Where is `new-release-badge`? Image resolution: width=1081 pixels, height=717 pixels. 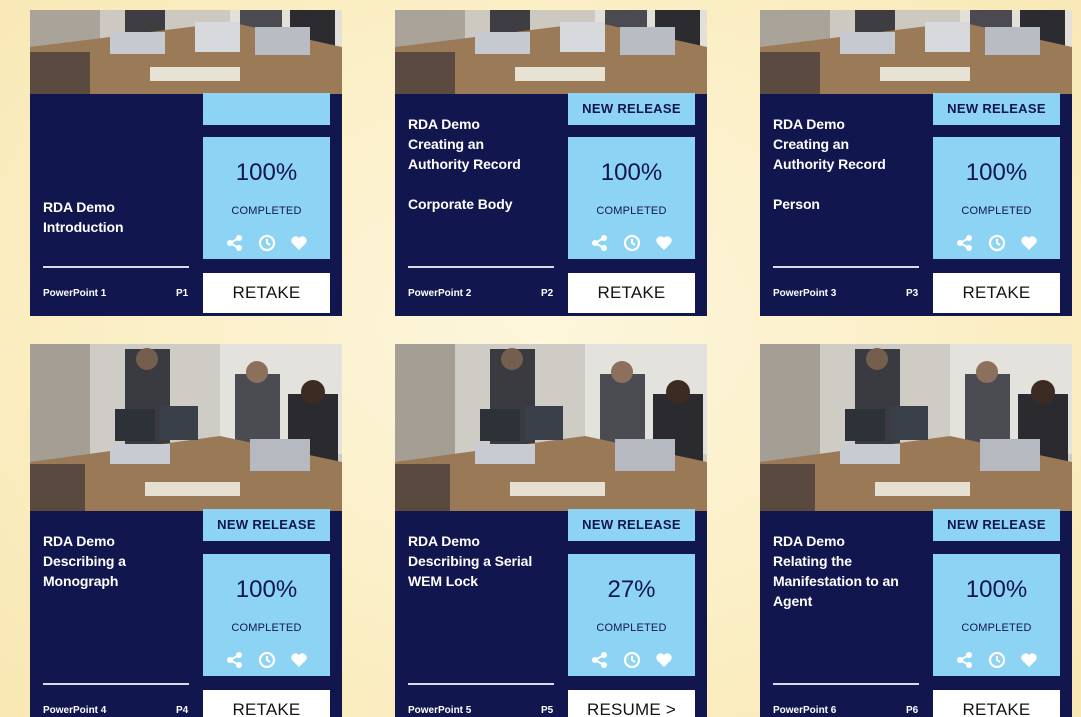
new-release-badge is located at coordinates (266, 109).